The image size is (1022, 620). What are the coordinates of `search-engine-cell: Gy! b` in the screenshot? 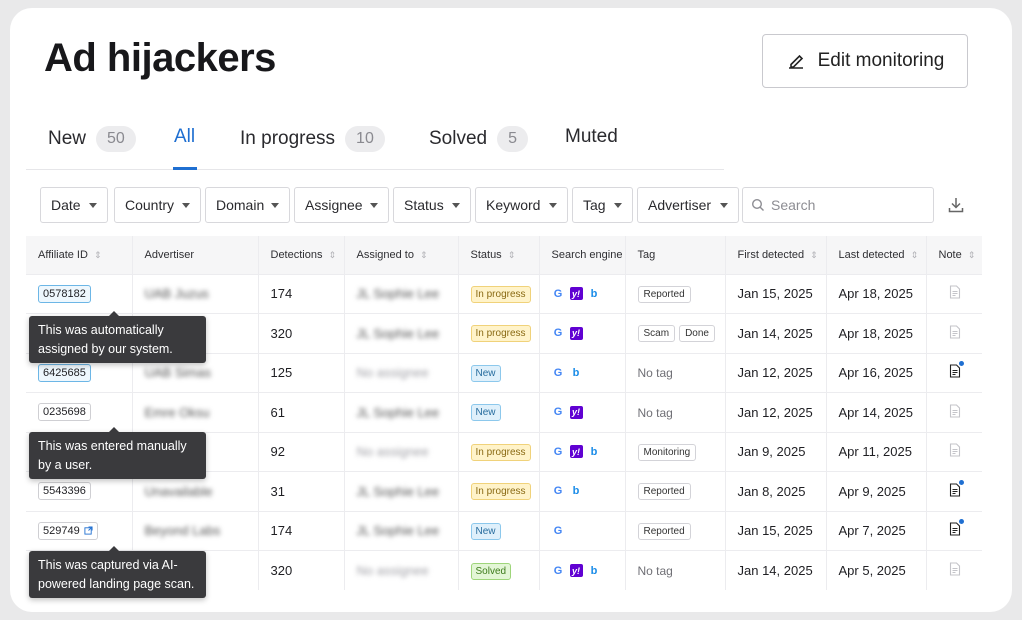 It's located at (582, 451).